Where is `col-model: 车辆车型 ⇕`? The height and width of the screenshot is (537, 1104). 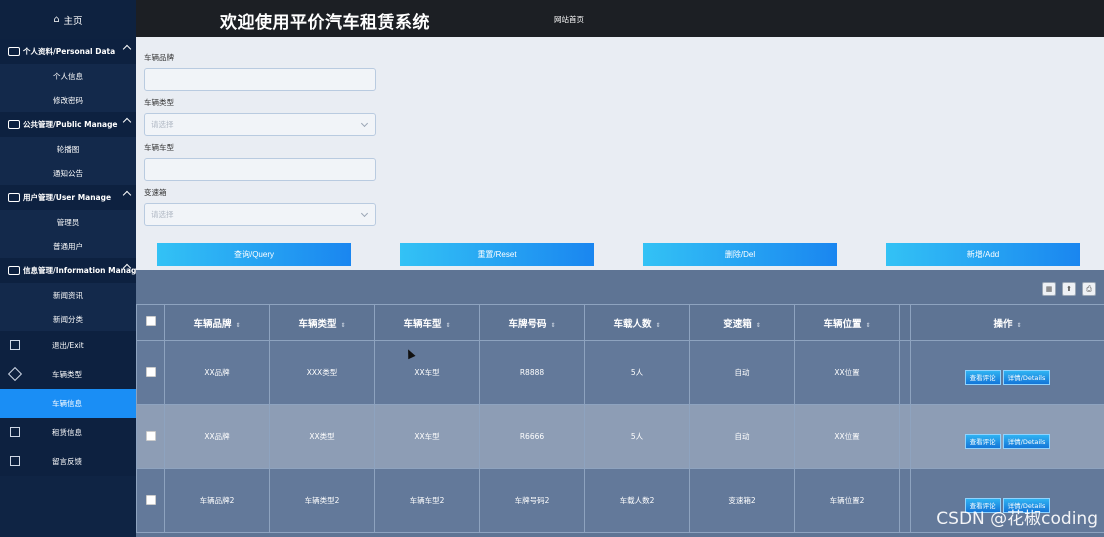
col-model: 车辆车型 ⇕ is located at coordinates (427, 322).